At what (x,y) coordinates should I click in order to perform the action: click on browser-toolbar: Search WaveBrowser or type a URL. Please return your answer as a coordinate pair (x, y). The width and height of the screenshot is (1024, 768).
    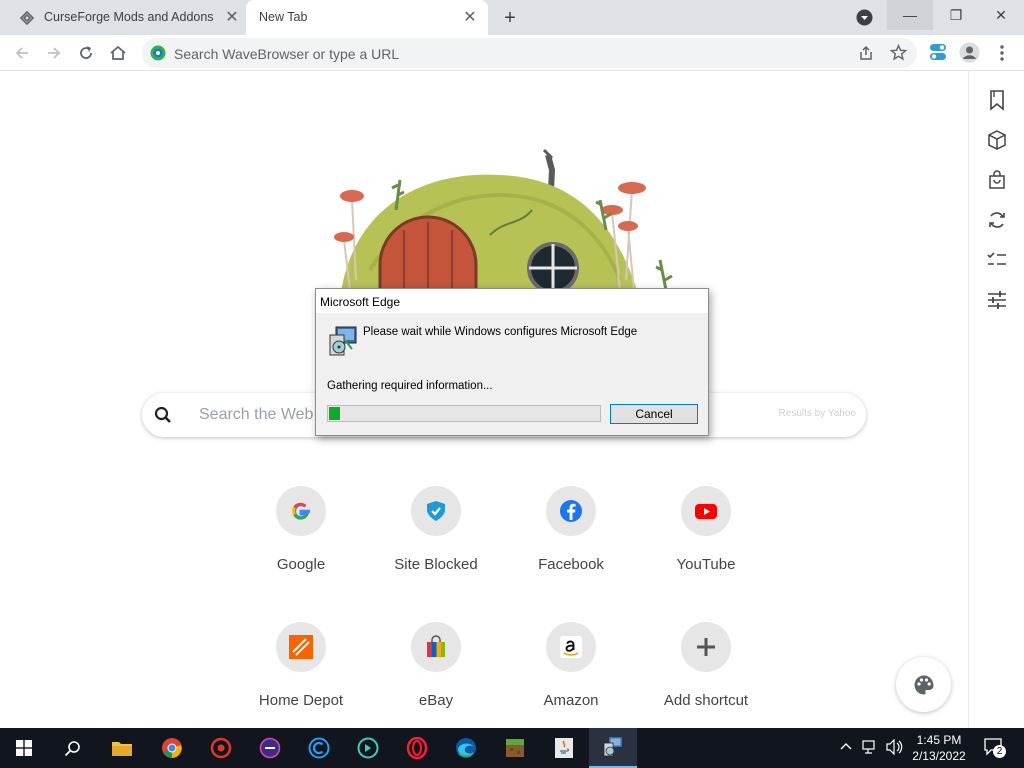
    Looking at the image, I should click on (512, 53).